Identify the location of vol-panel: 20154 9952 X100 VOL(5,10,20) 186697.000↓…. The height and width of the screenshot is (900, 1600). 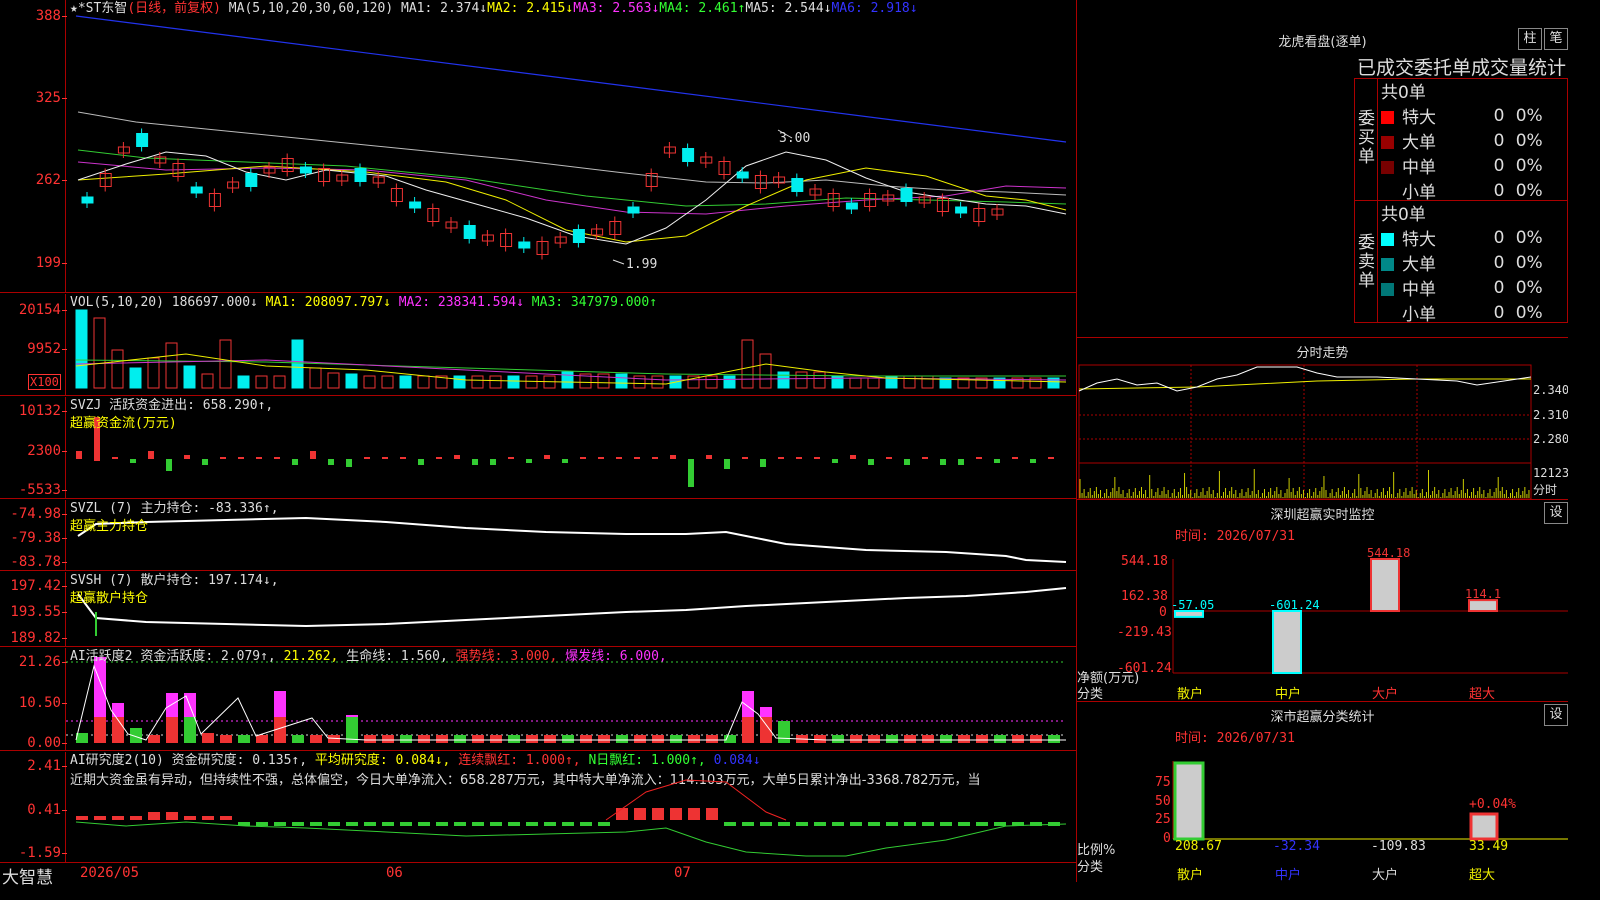
(538, 345).